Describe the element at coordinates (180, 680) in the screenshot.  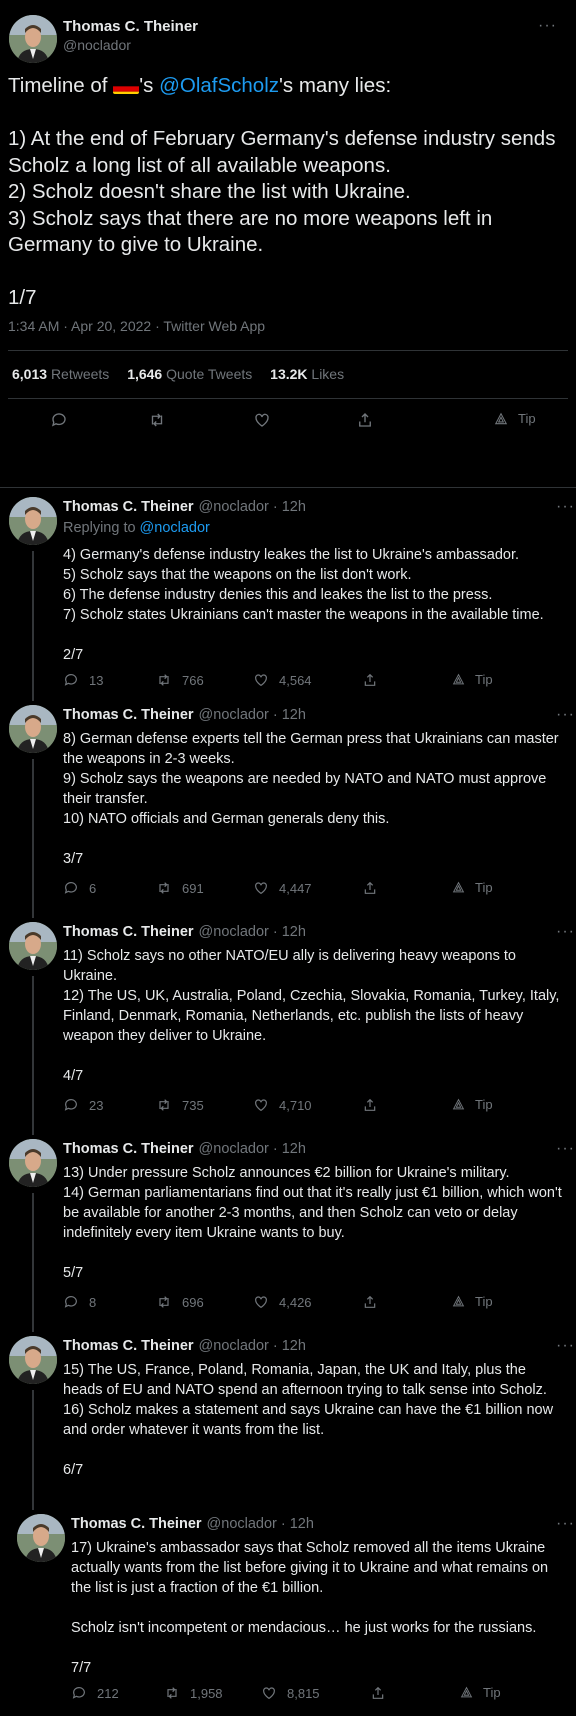
I see `retweet-button: 766` at that location.